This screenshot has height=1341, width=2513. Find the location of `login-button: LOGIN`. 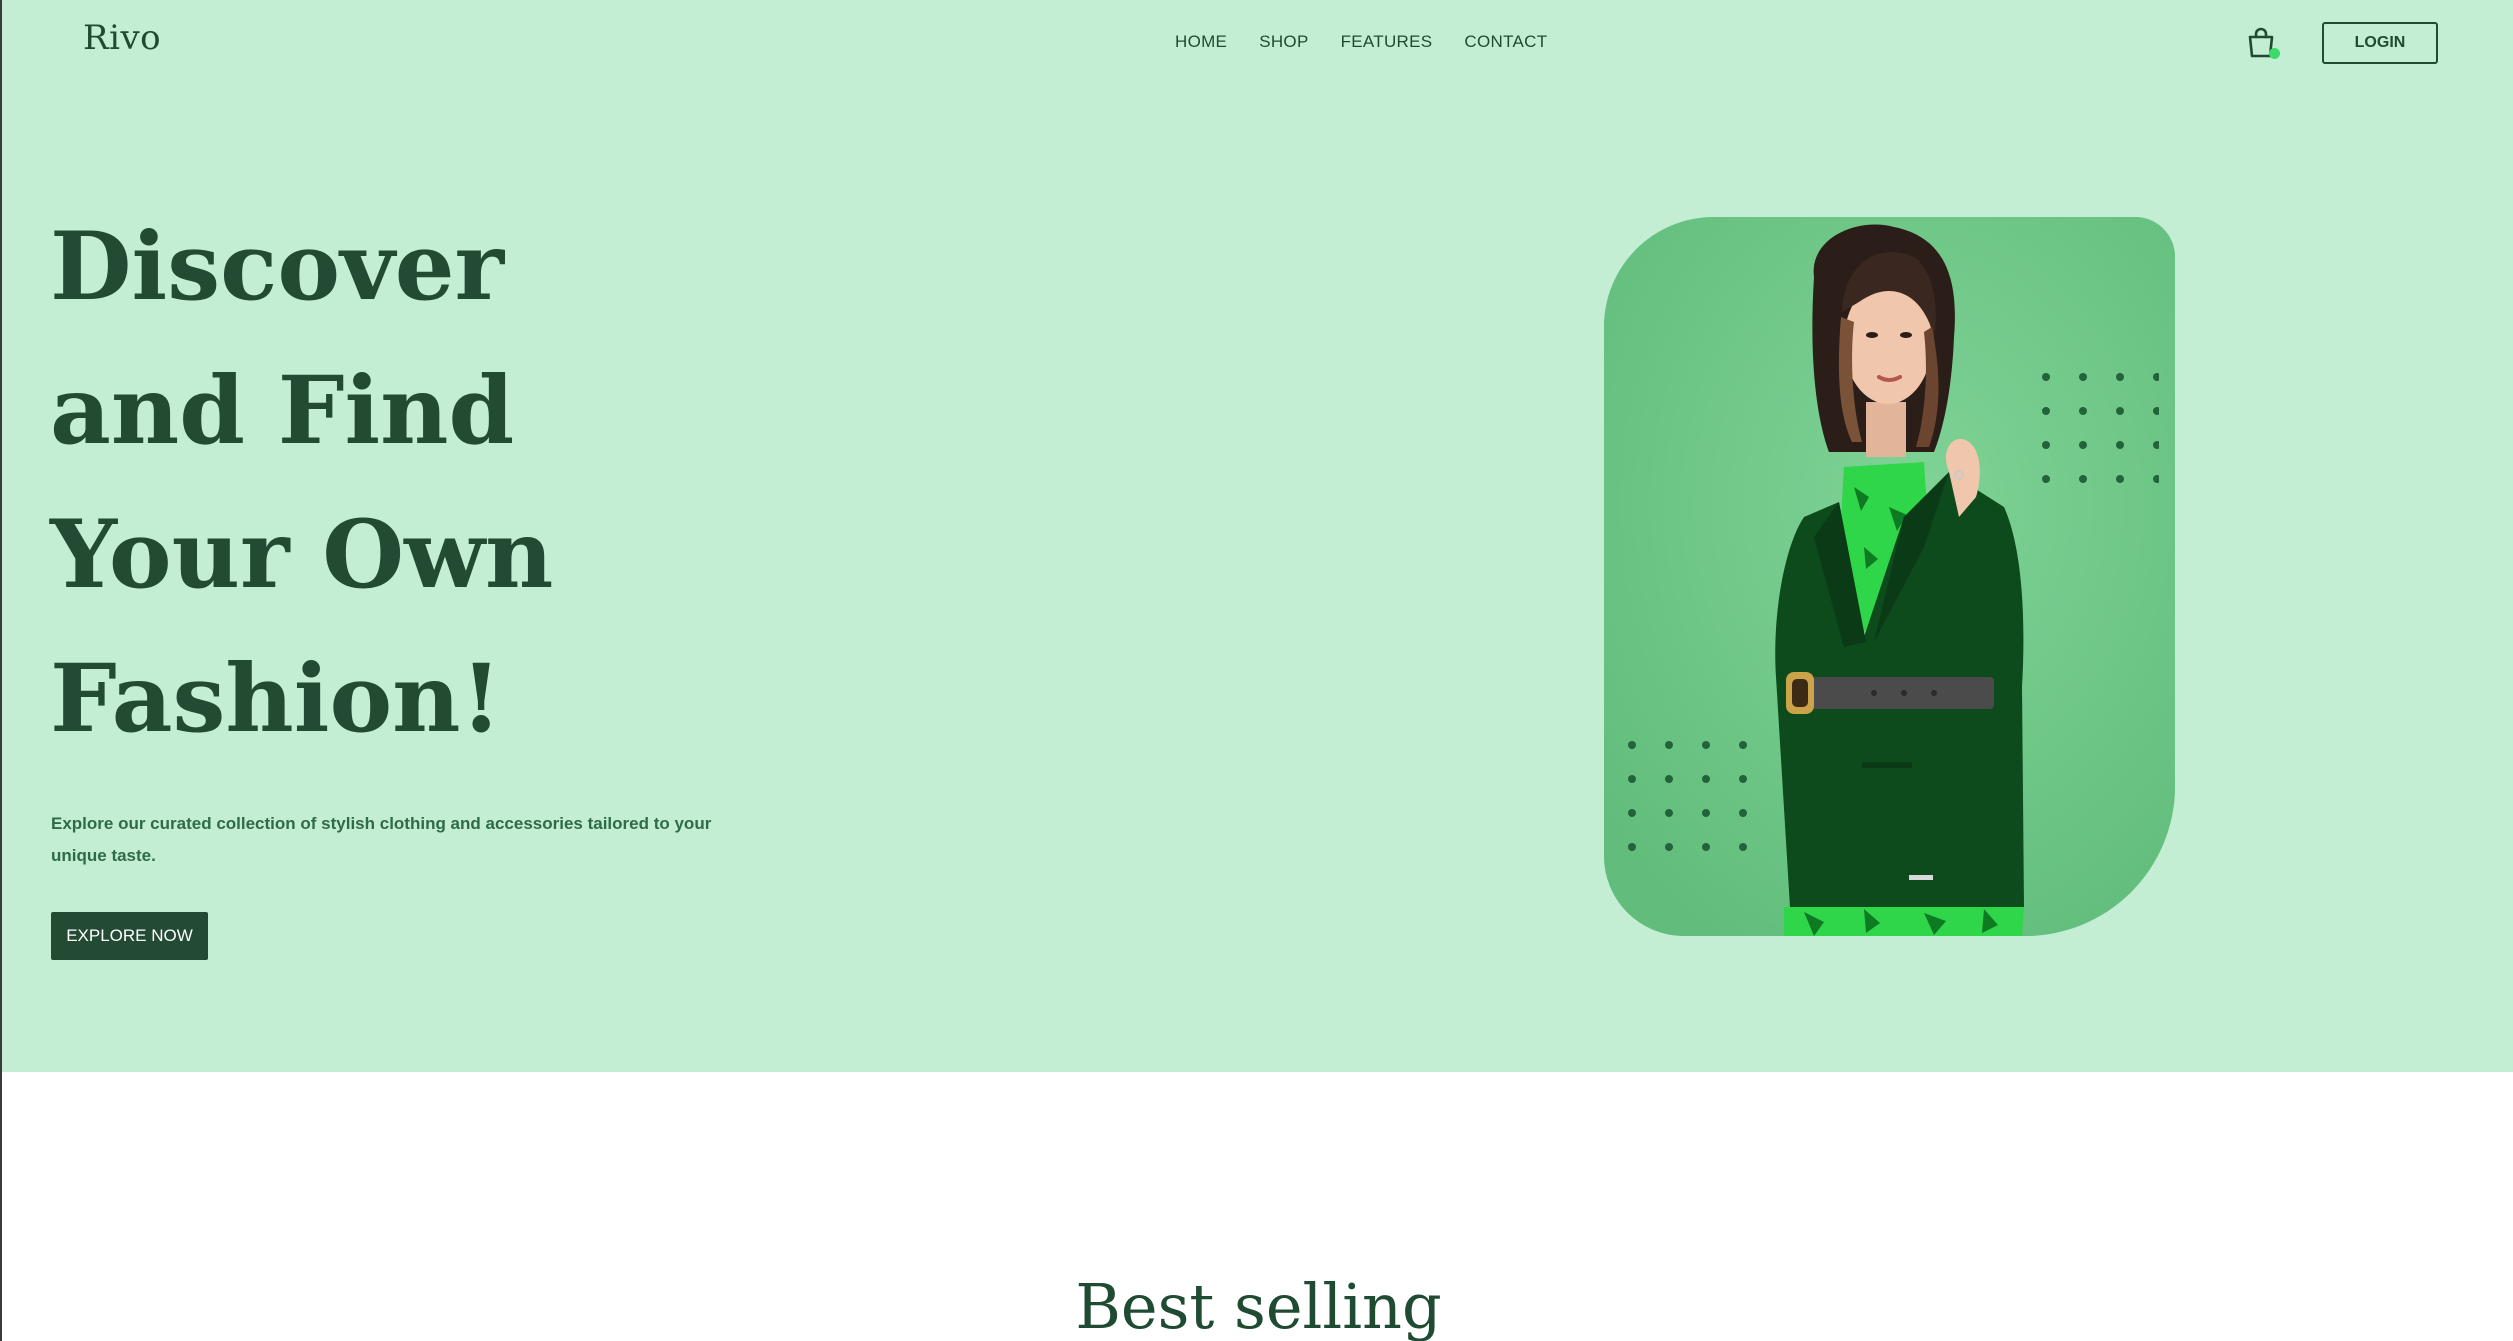

login-button: LOGIN is located at coordinates (2380, 43).